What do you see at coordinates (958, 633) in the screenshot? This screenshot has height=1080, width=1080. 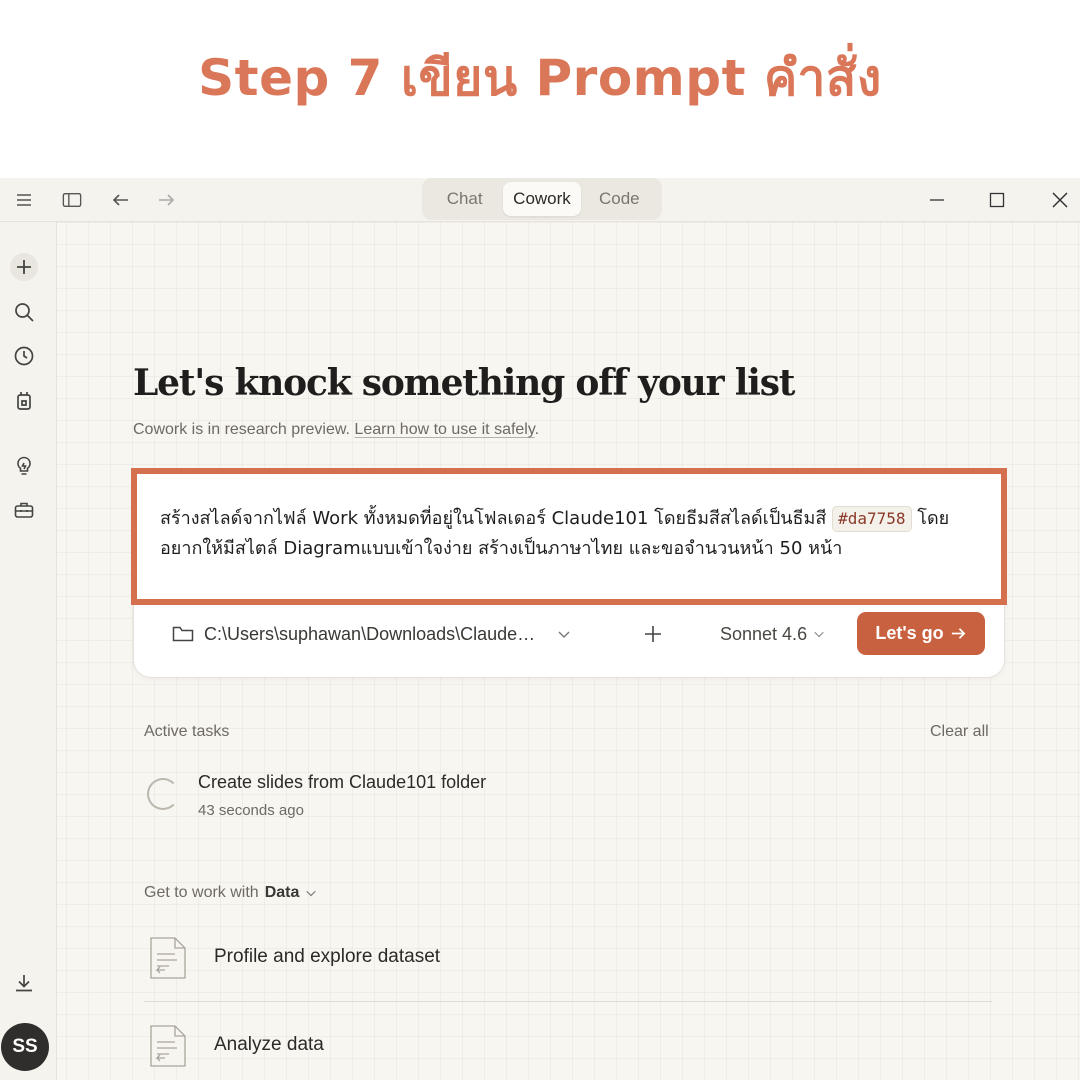 I see `arrow-right-icon` at bounding box center [958, 633].